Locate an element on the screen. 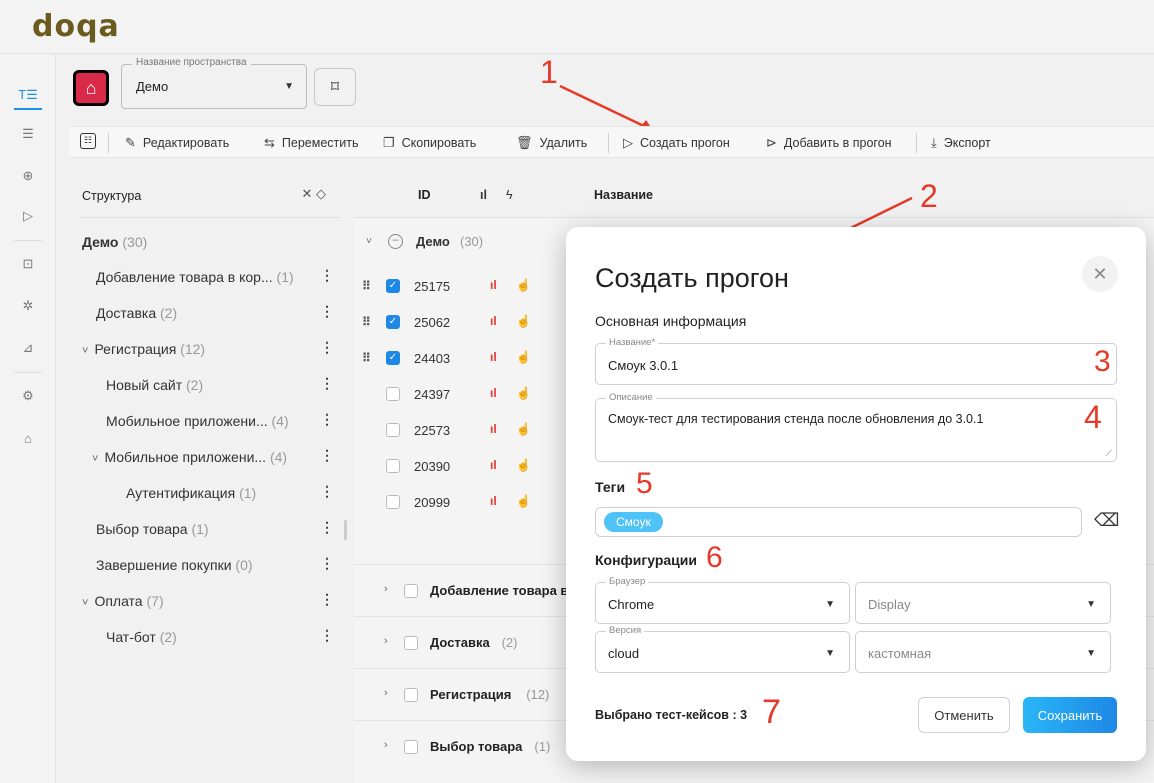 The height and width of the screenshot is (783, 1154). collapse-expand-icon: ✕ ◇ is located at coordinates (313, 194).